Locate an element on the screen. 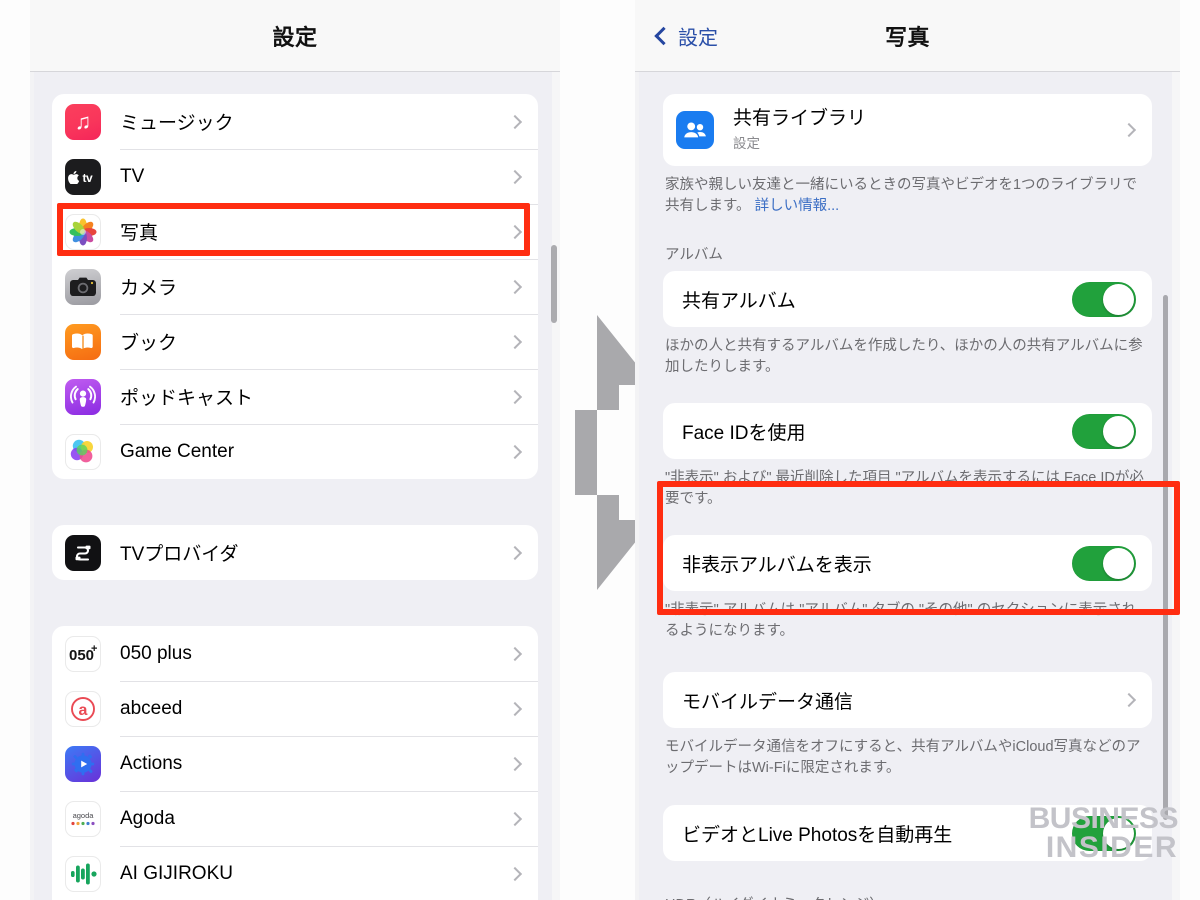  back-button-label: 設定 is located at coordinates (698, 38).